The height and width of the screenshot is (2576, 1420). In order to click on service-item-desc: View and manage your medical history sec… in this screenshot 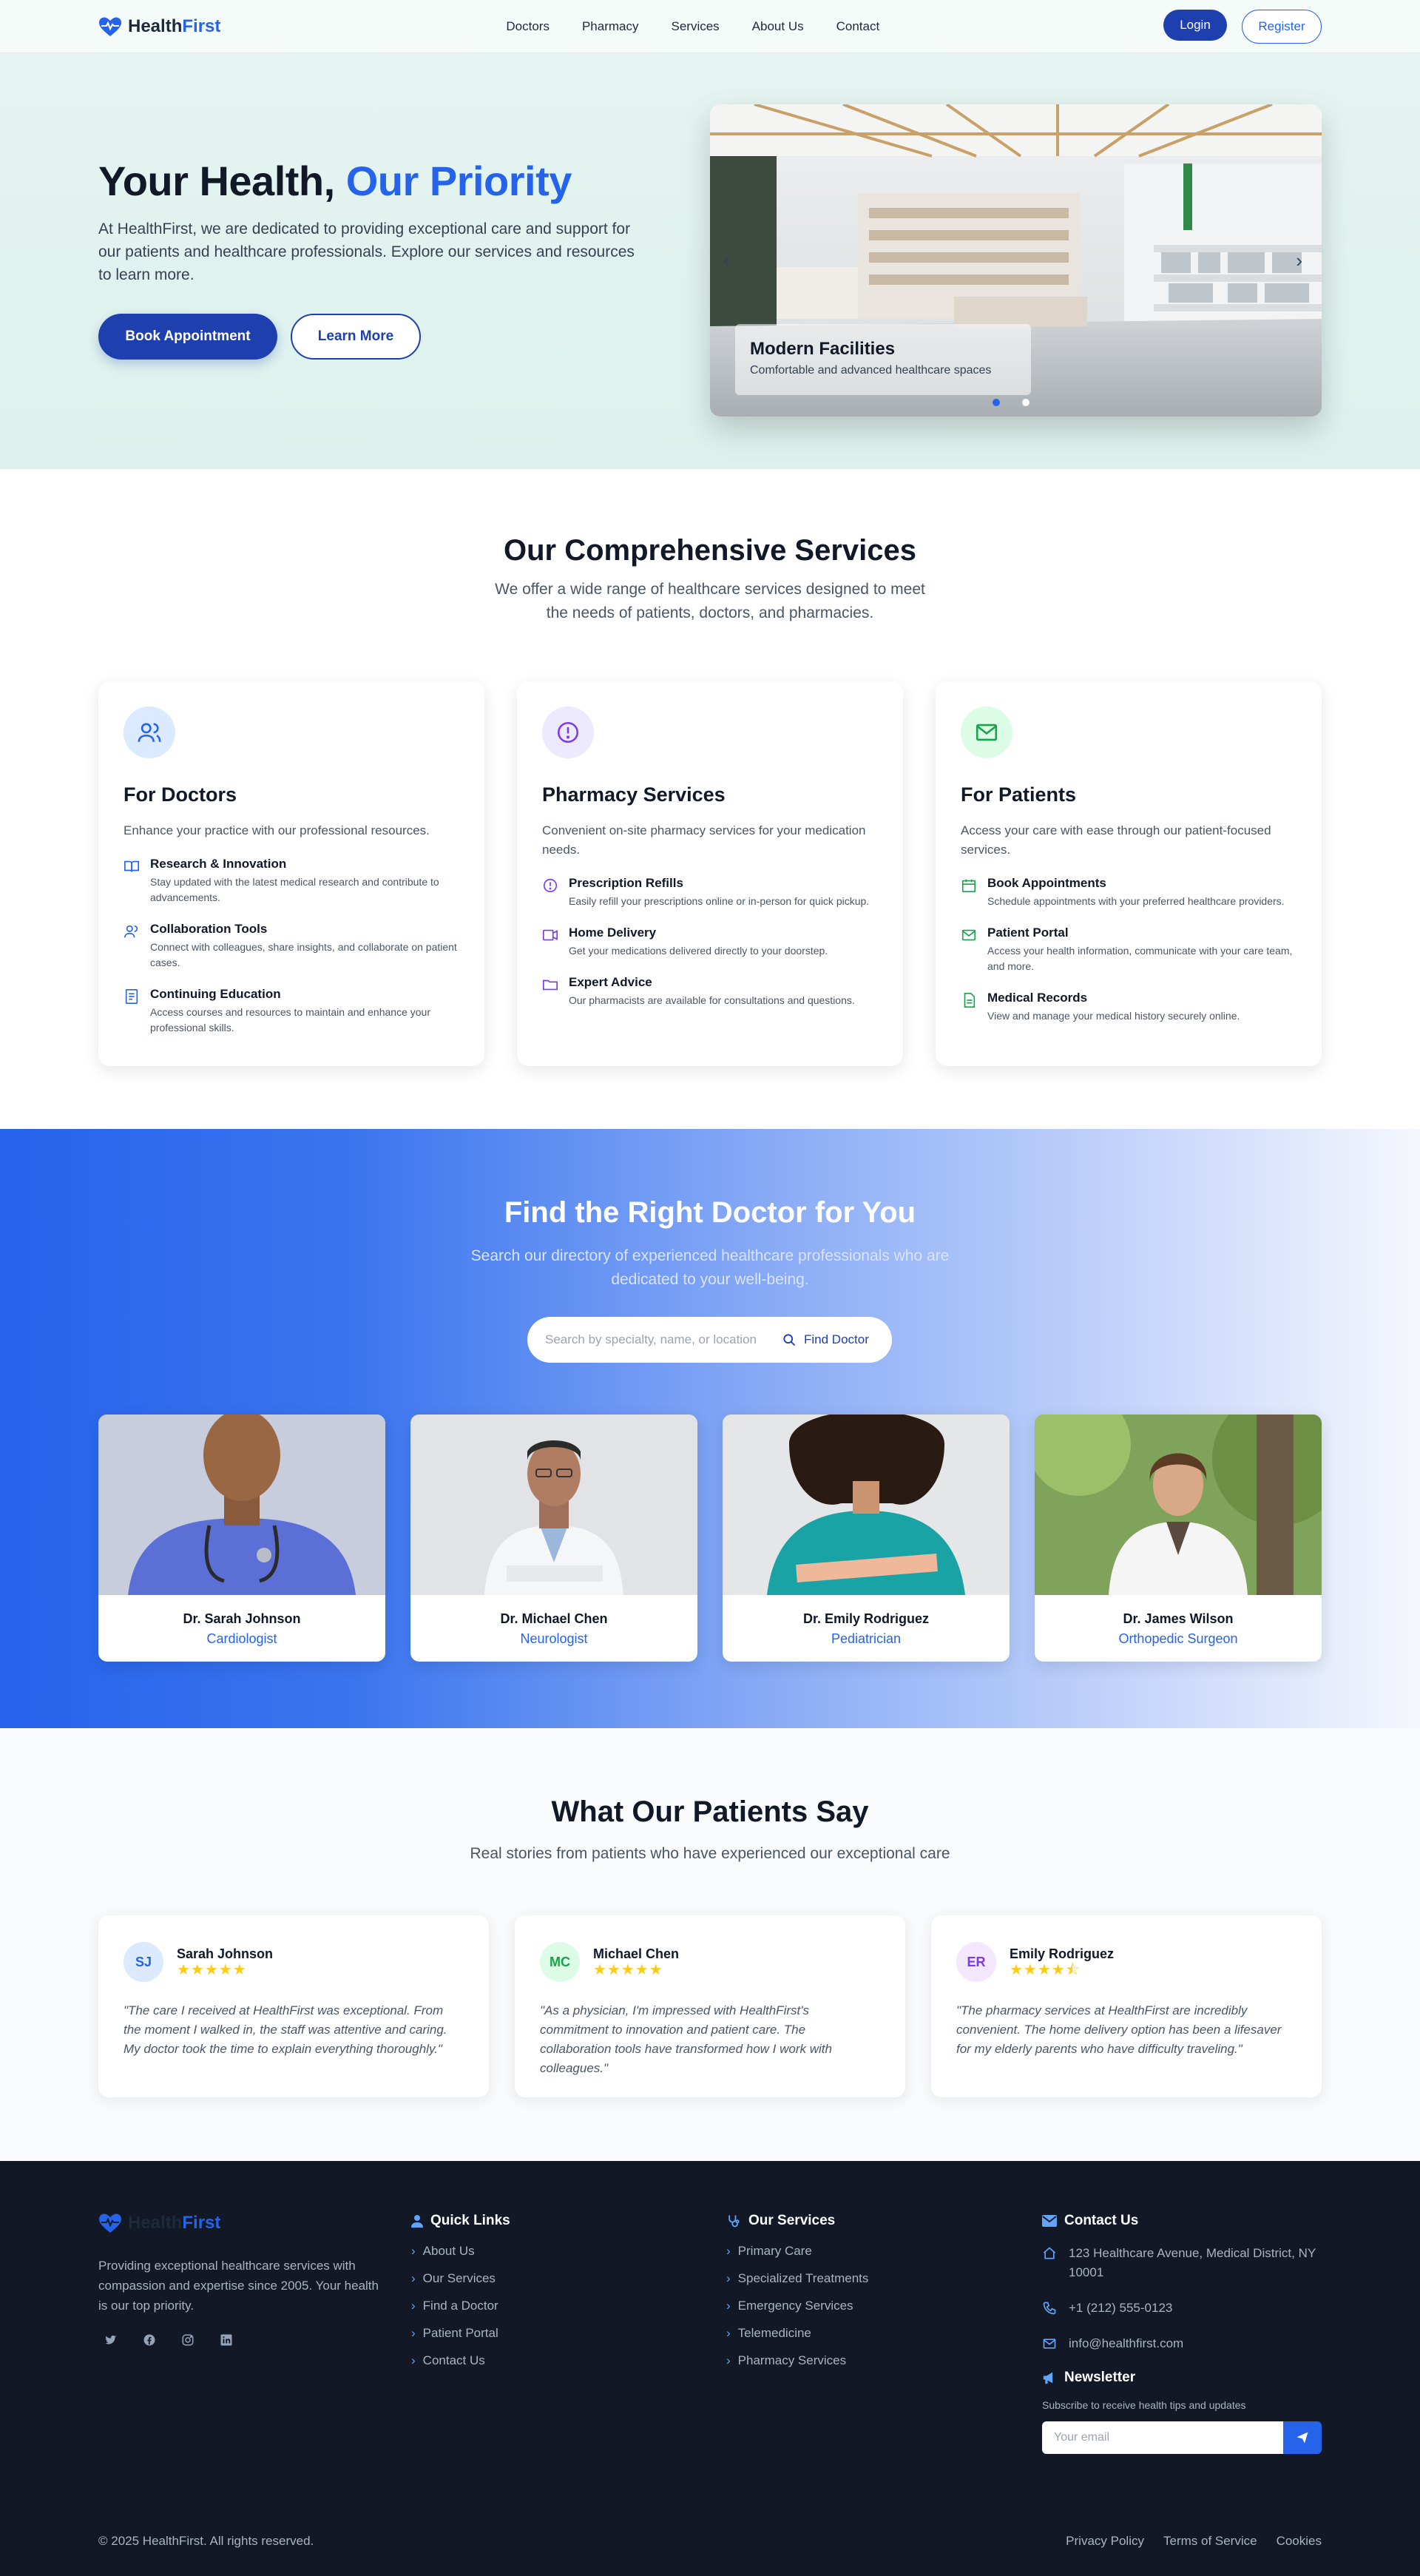, I will do `click(1113, 1016)`.